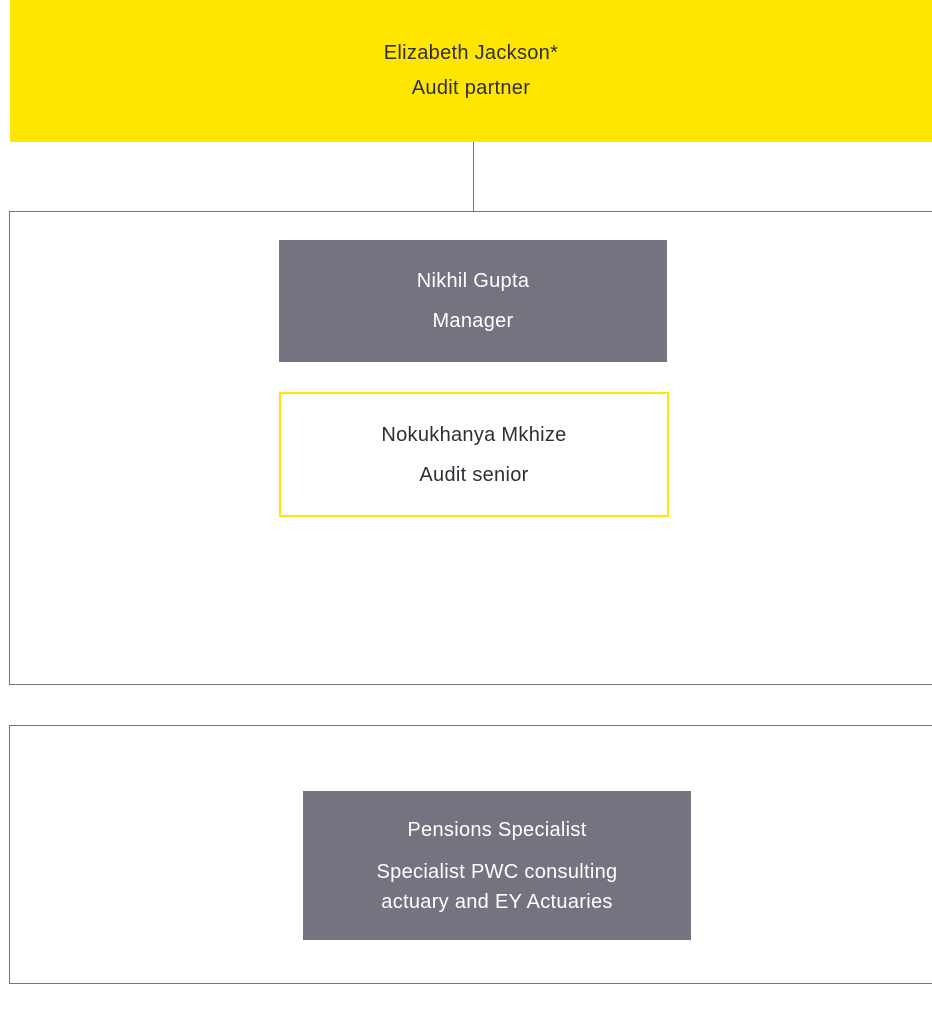 The height and width of the screenshot is (1010, 932). Describe the element at coordinates (474, 474) in the screenshot. I see `senior-role: Audit senior` at that location.